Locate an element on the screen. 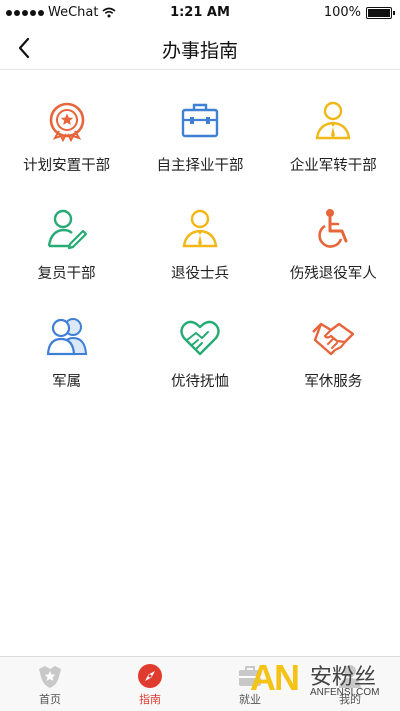 This screenshot has width=400, height=711. heart-hands-icon is located at coordinates (200, 338).